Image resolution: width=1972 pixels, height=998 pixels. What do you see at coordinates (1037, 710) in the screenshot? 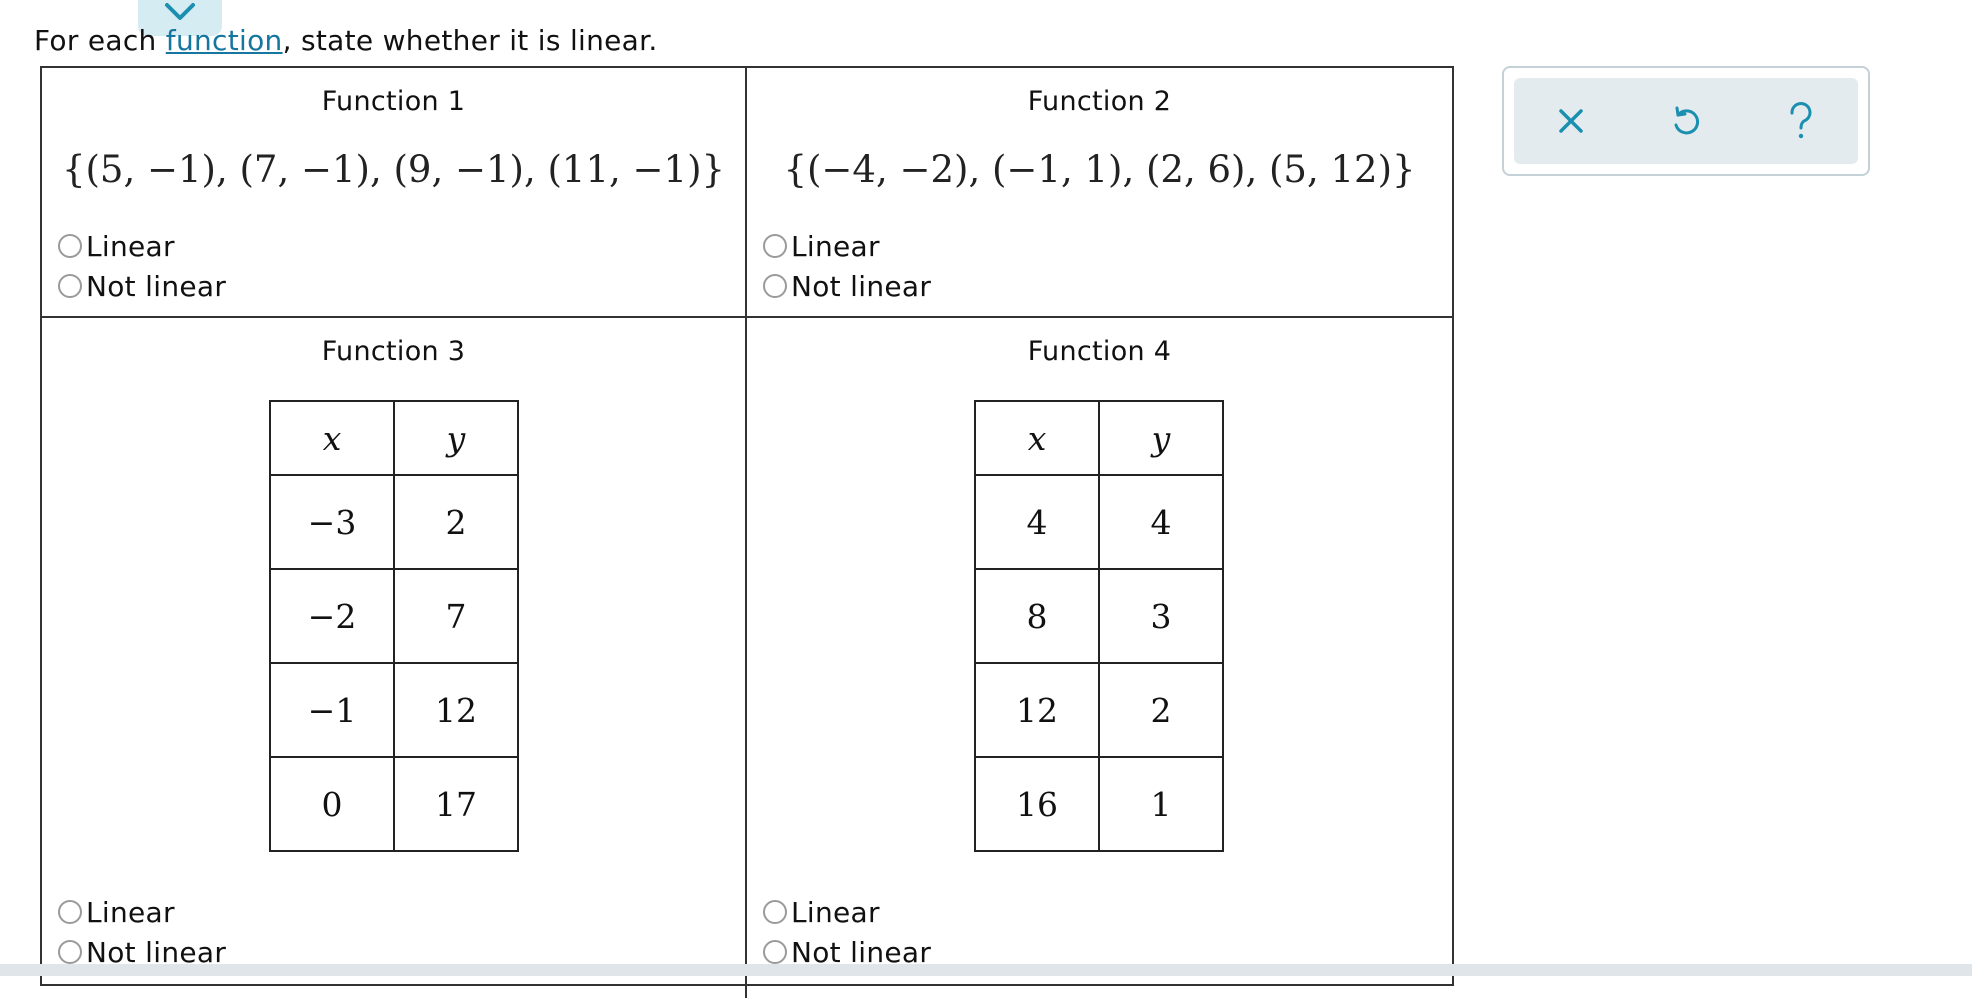
I see `x-cell: 12` at bounding box center [1037, 710].